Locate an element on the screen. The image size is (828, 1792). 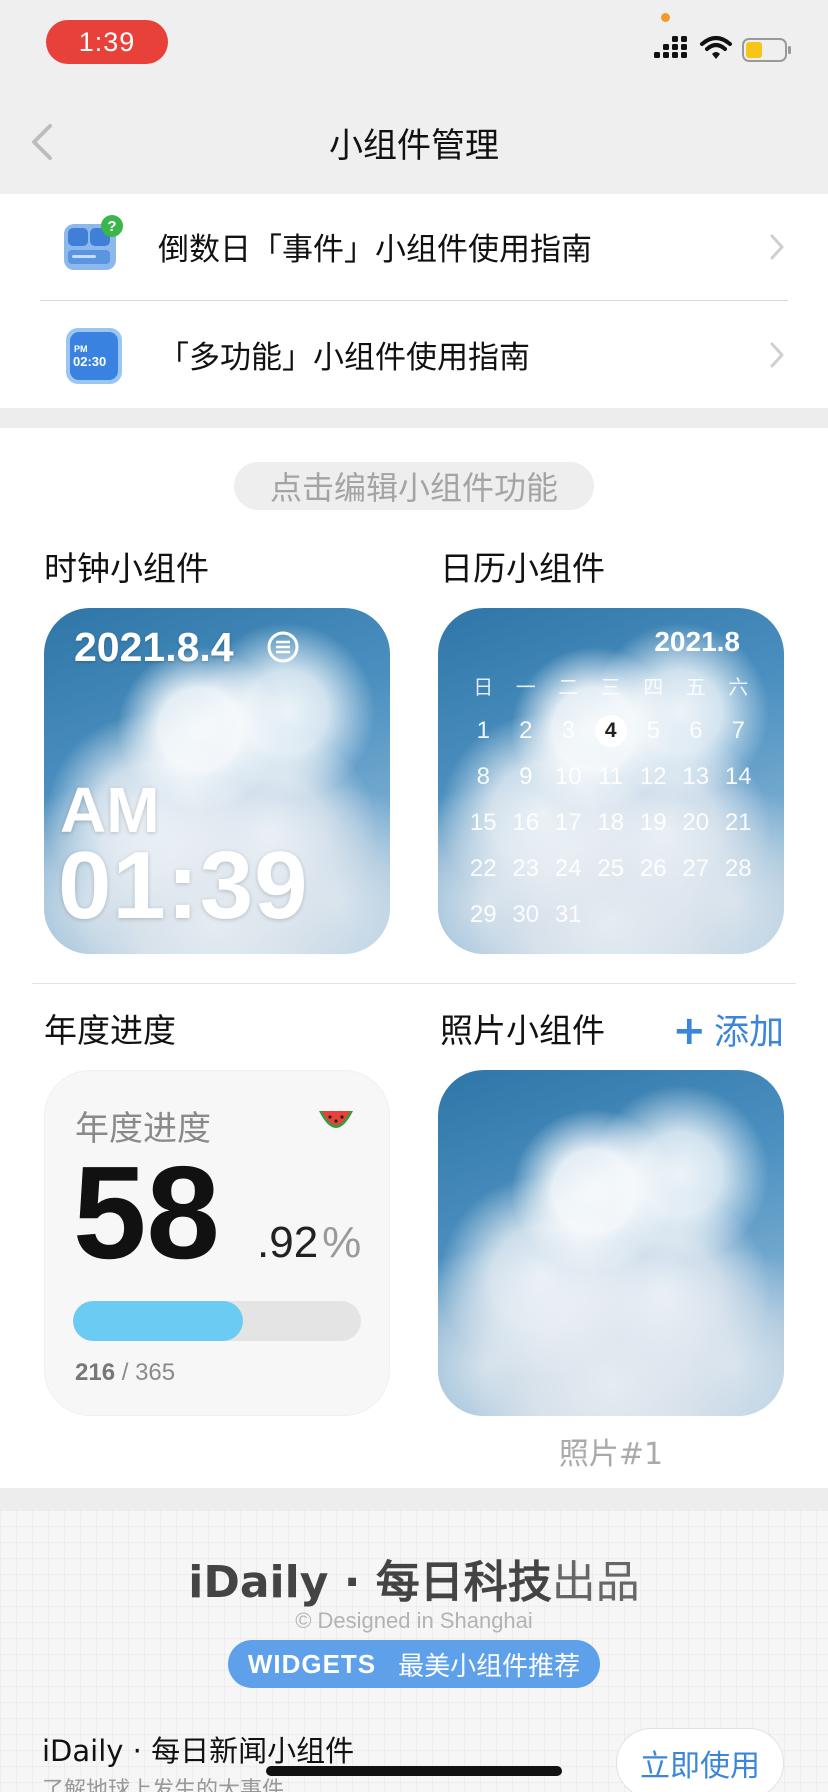
calendar-day-number: 25 is located at coordinates (611, 868).